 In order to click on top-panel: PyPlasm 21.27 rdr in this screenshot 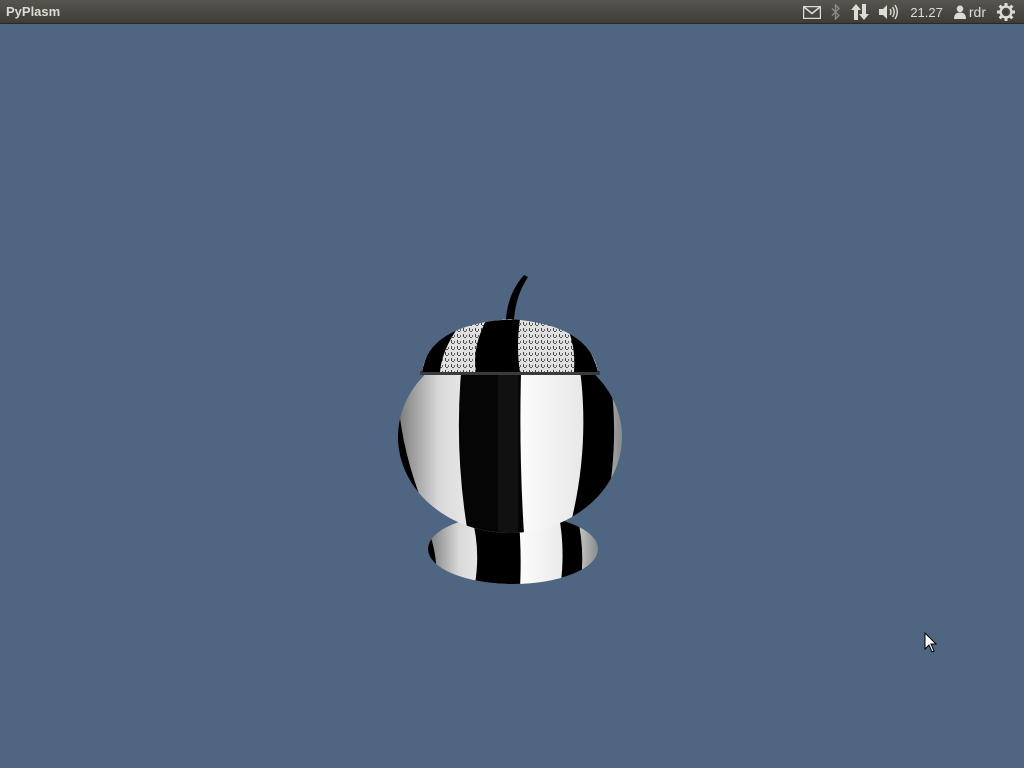, I will do `click(512, 12)`.